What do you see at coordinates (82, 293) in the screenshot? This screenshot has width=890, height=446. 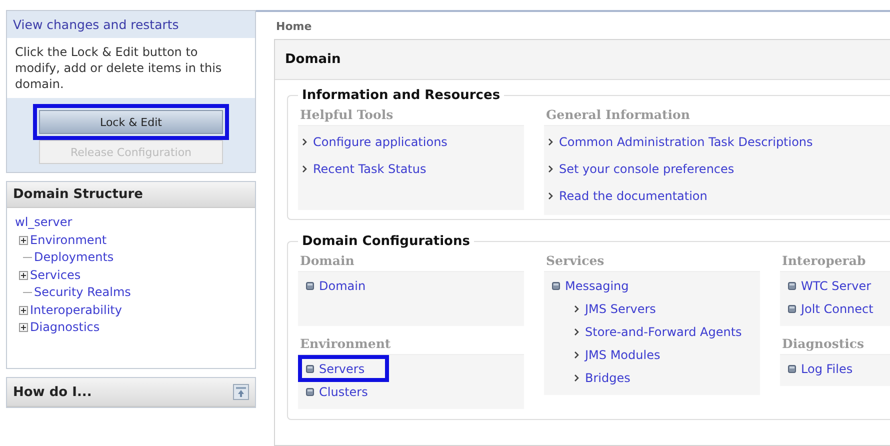 I see `tree-item: Security Realms` at bounding box center [82, 293].